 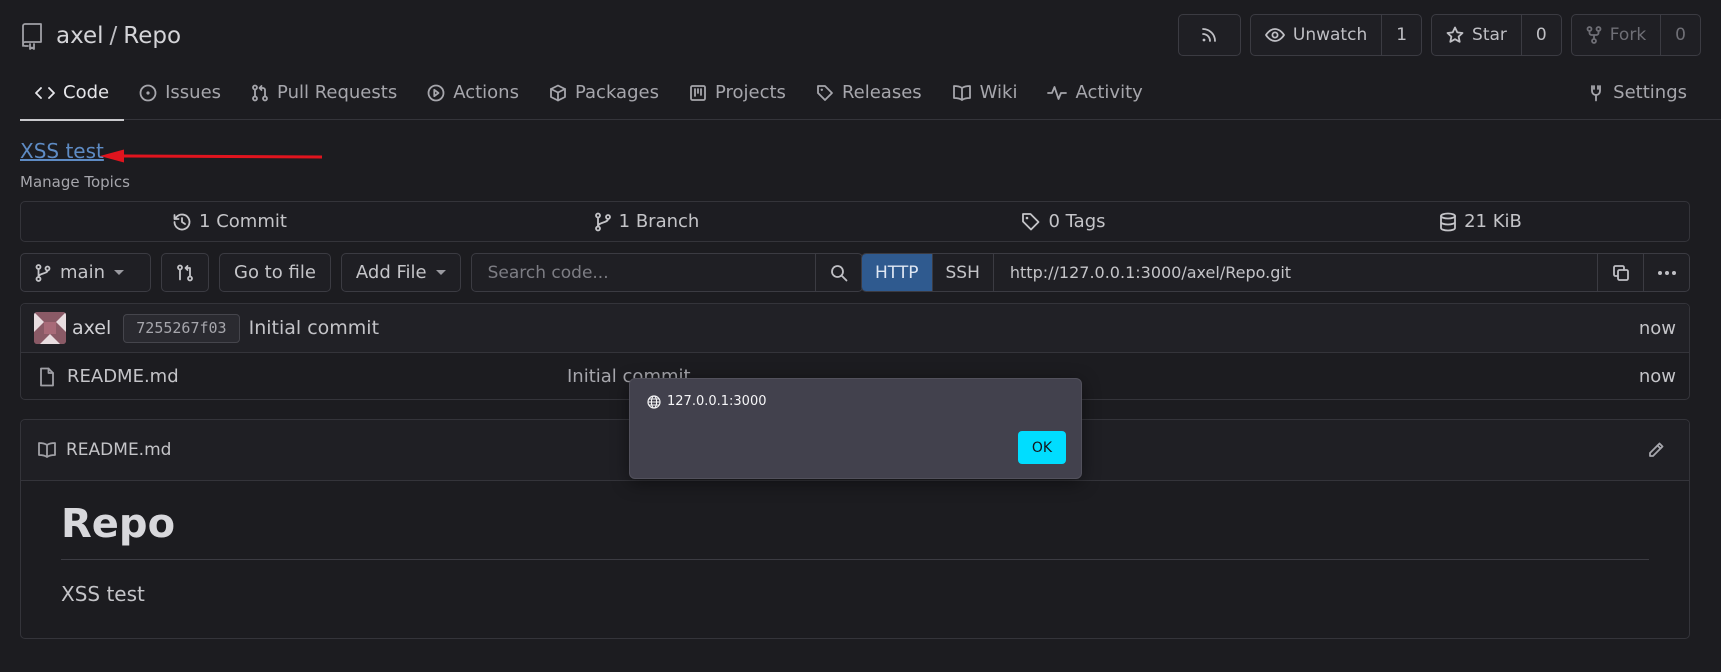 What do you see at coordinates (1455, 35) in the screenshot?
I see `star-icon` at bounding box center [1455, 35].